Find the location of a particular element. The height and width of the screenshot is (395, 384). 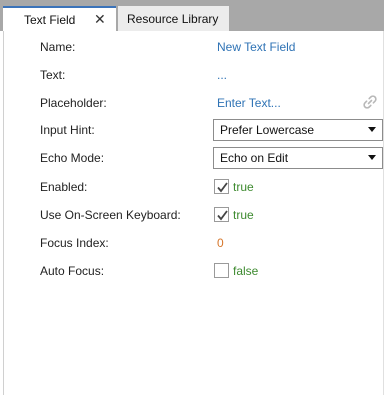

tab-label: Resource Library is located at coordinates (173, 18).